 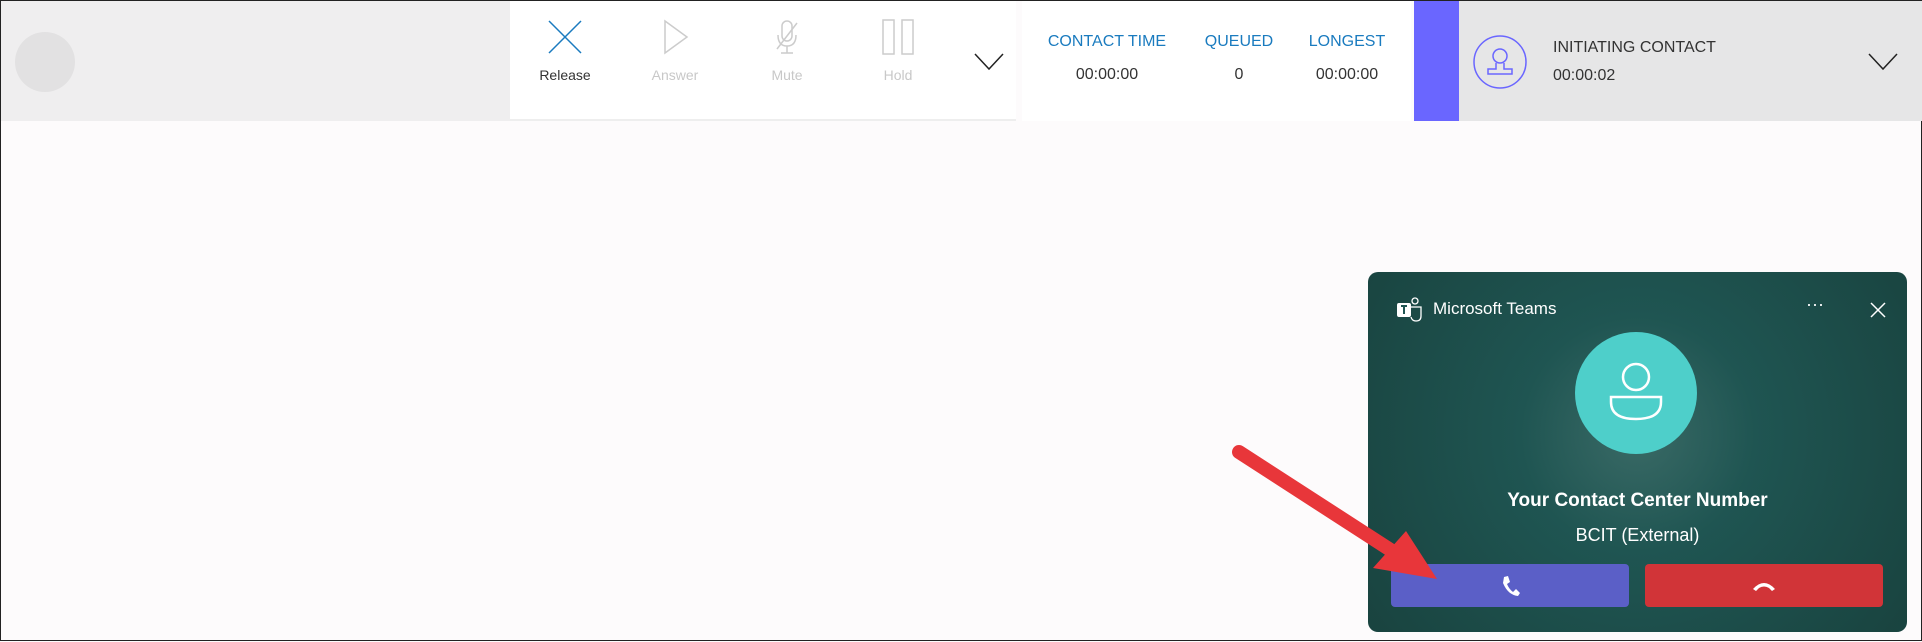 I want to click on status-title: INITIATING CONTACT, so click(x=1634, y=47).